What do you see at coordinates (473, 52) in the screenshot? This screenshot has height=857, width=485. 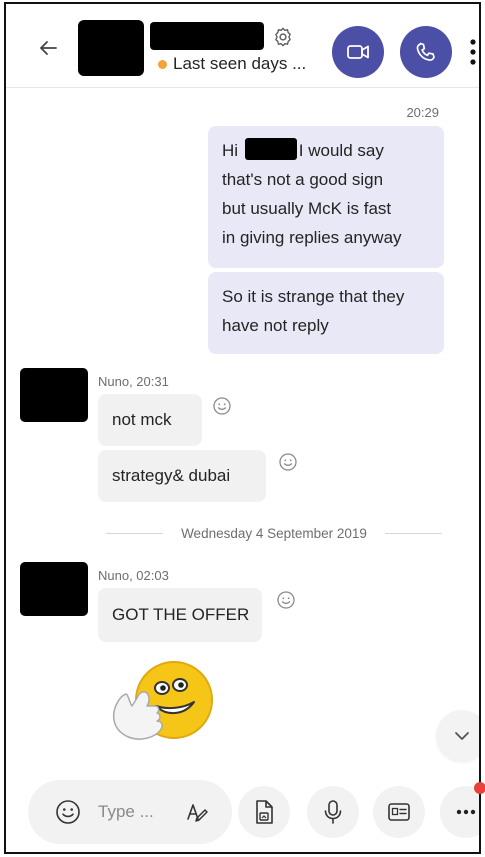 I see `more-vertical-icon` at bounding box center [473, 52].